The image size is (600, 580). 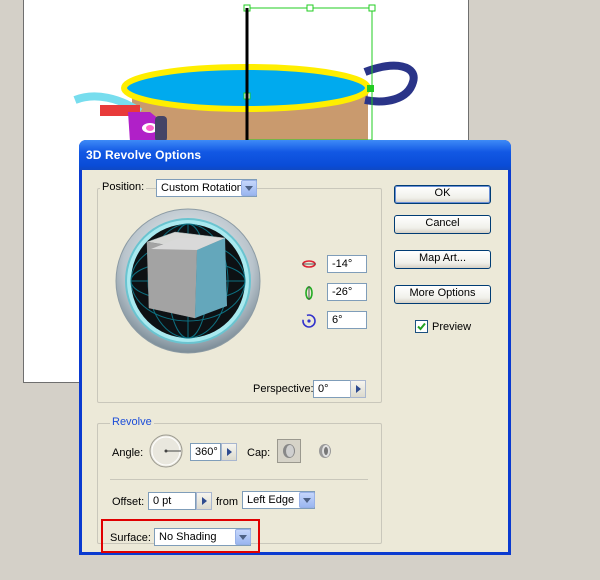 What do you see at coordinates (239, 479) in the screenshot?
I see `revolve-divider` at bounding box center [239, 479].